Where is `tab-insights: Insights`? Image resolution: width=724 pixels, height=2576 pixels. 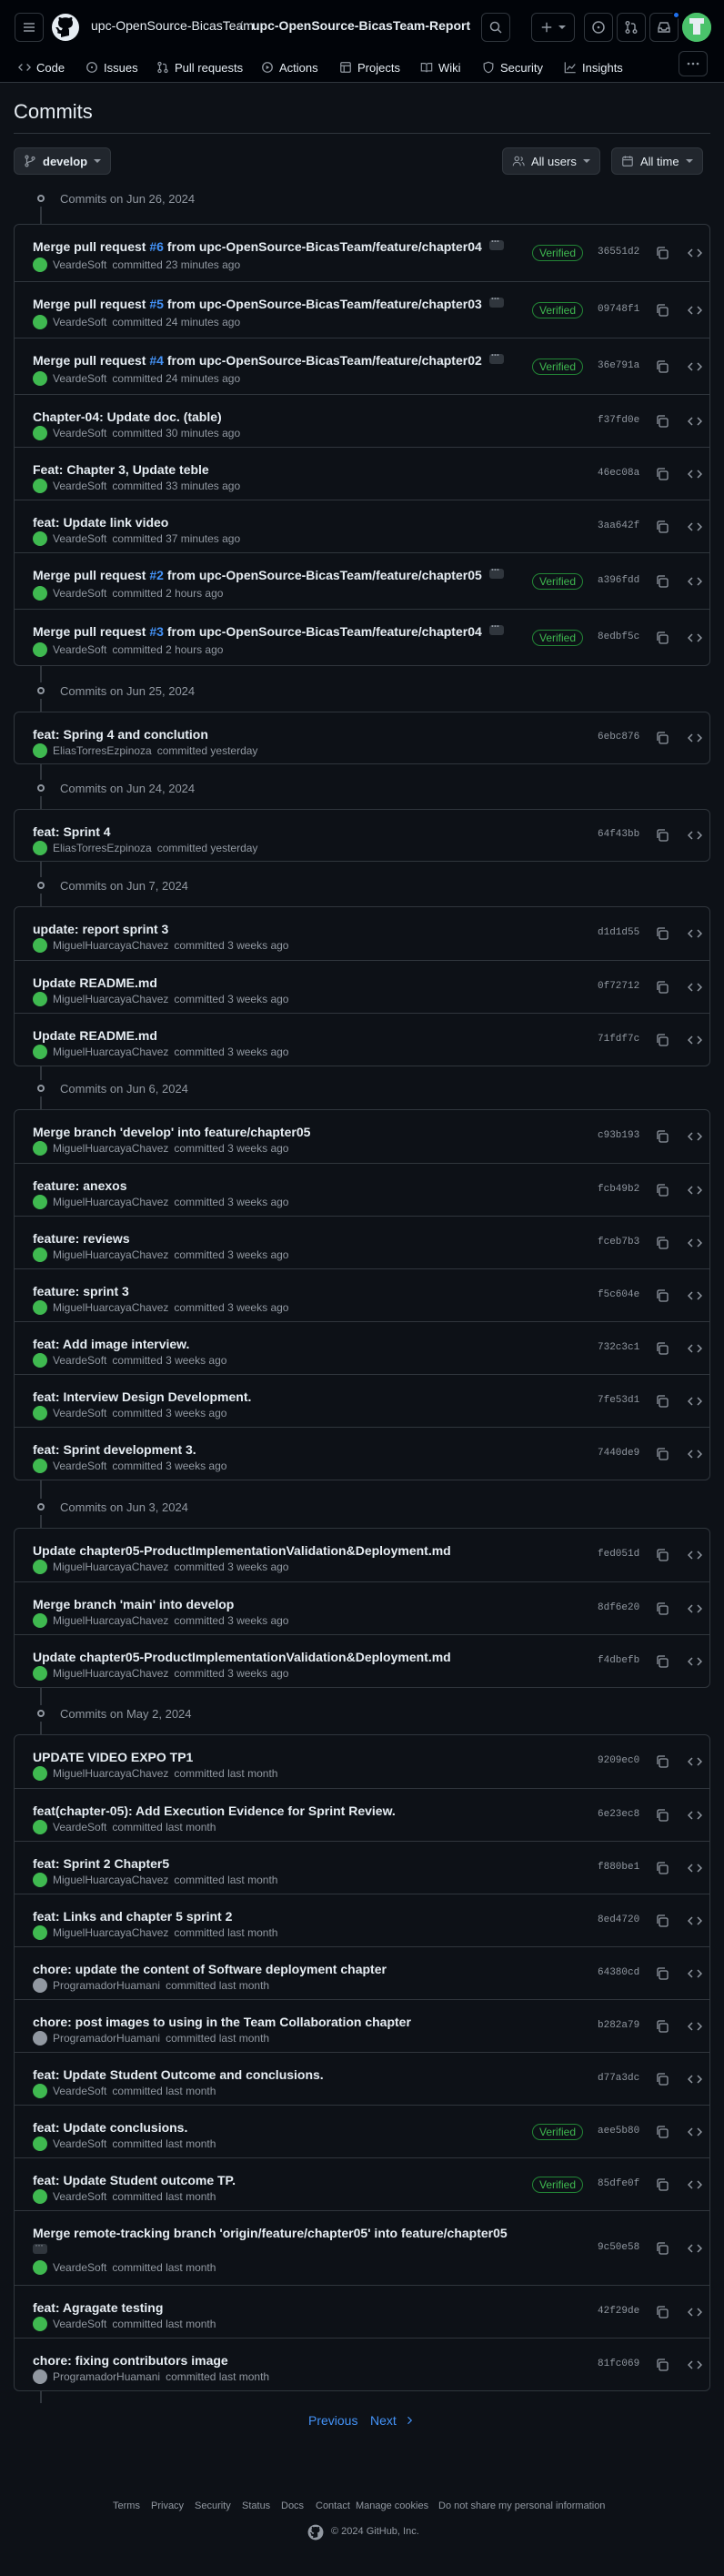 tab-insights: Insights is located at coordinates (593, 67).